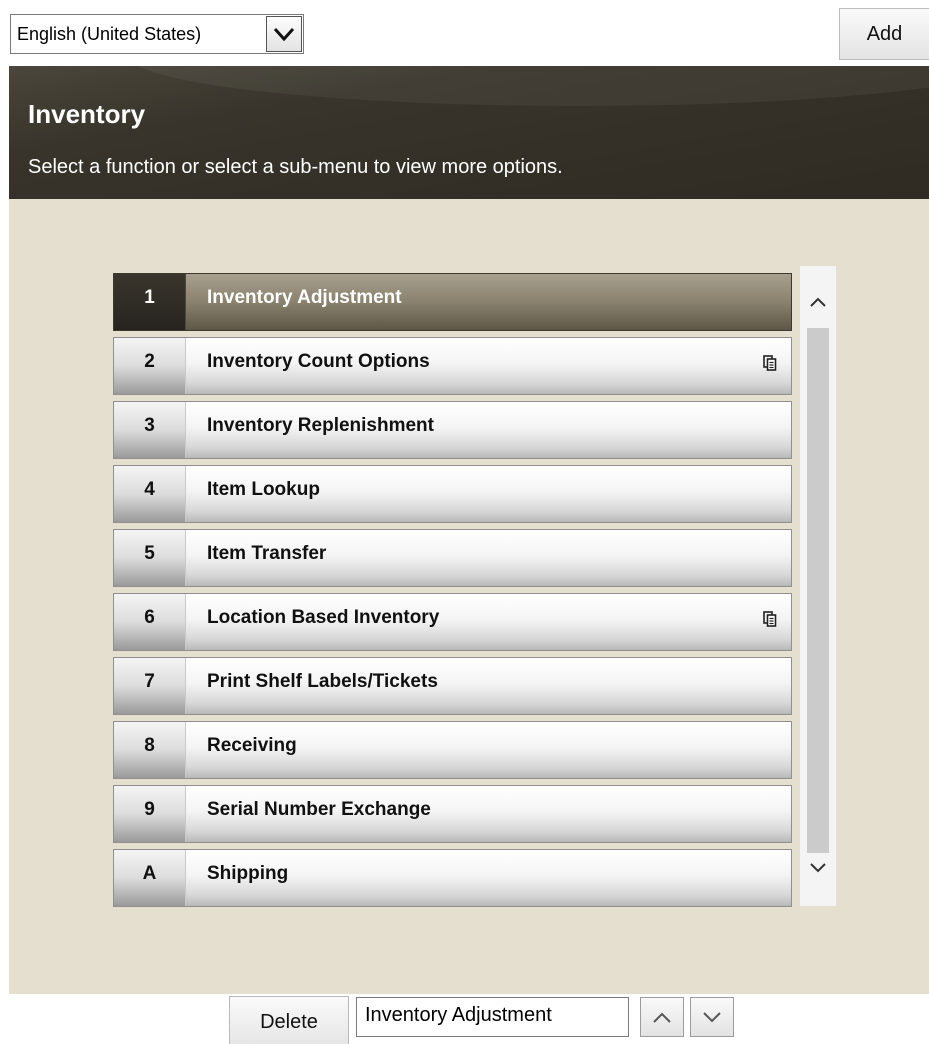  I want to click on menu-item-label: Inventory Replenishment, so click(320, 425).